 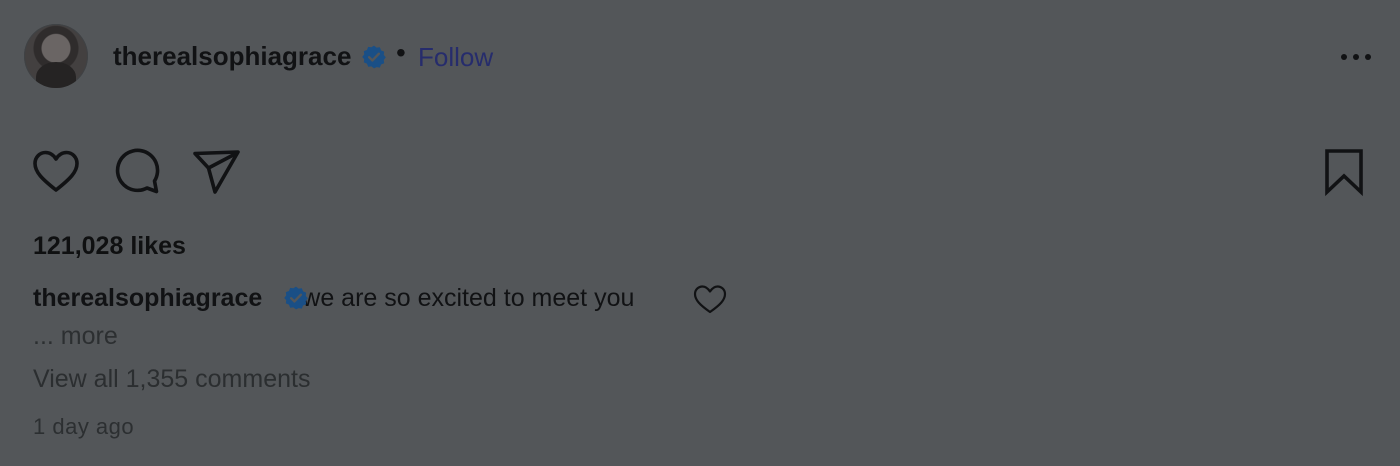 I want to click on heart-icon, so click(x=56, y=172).